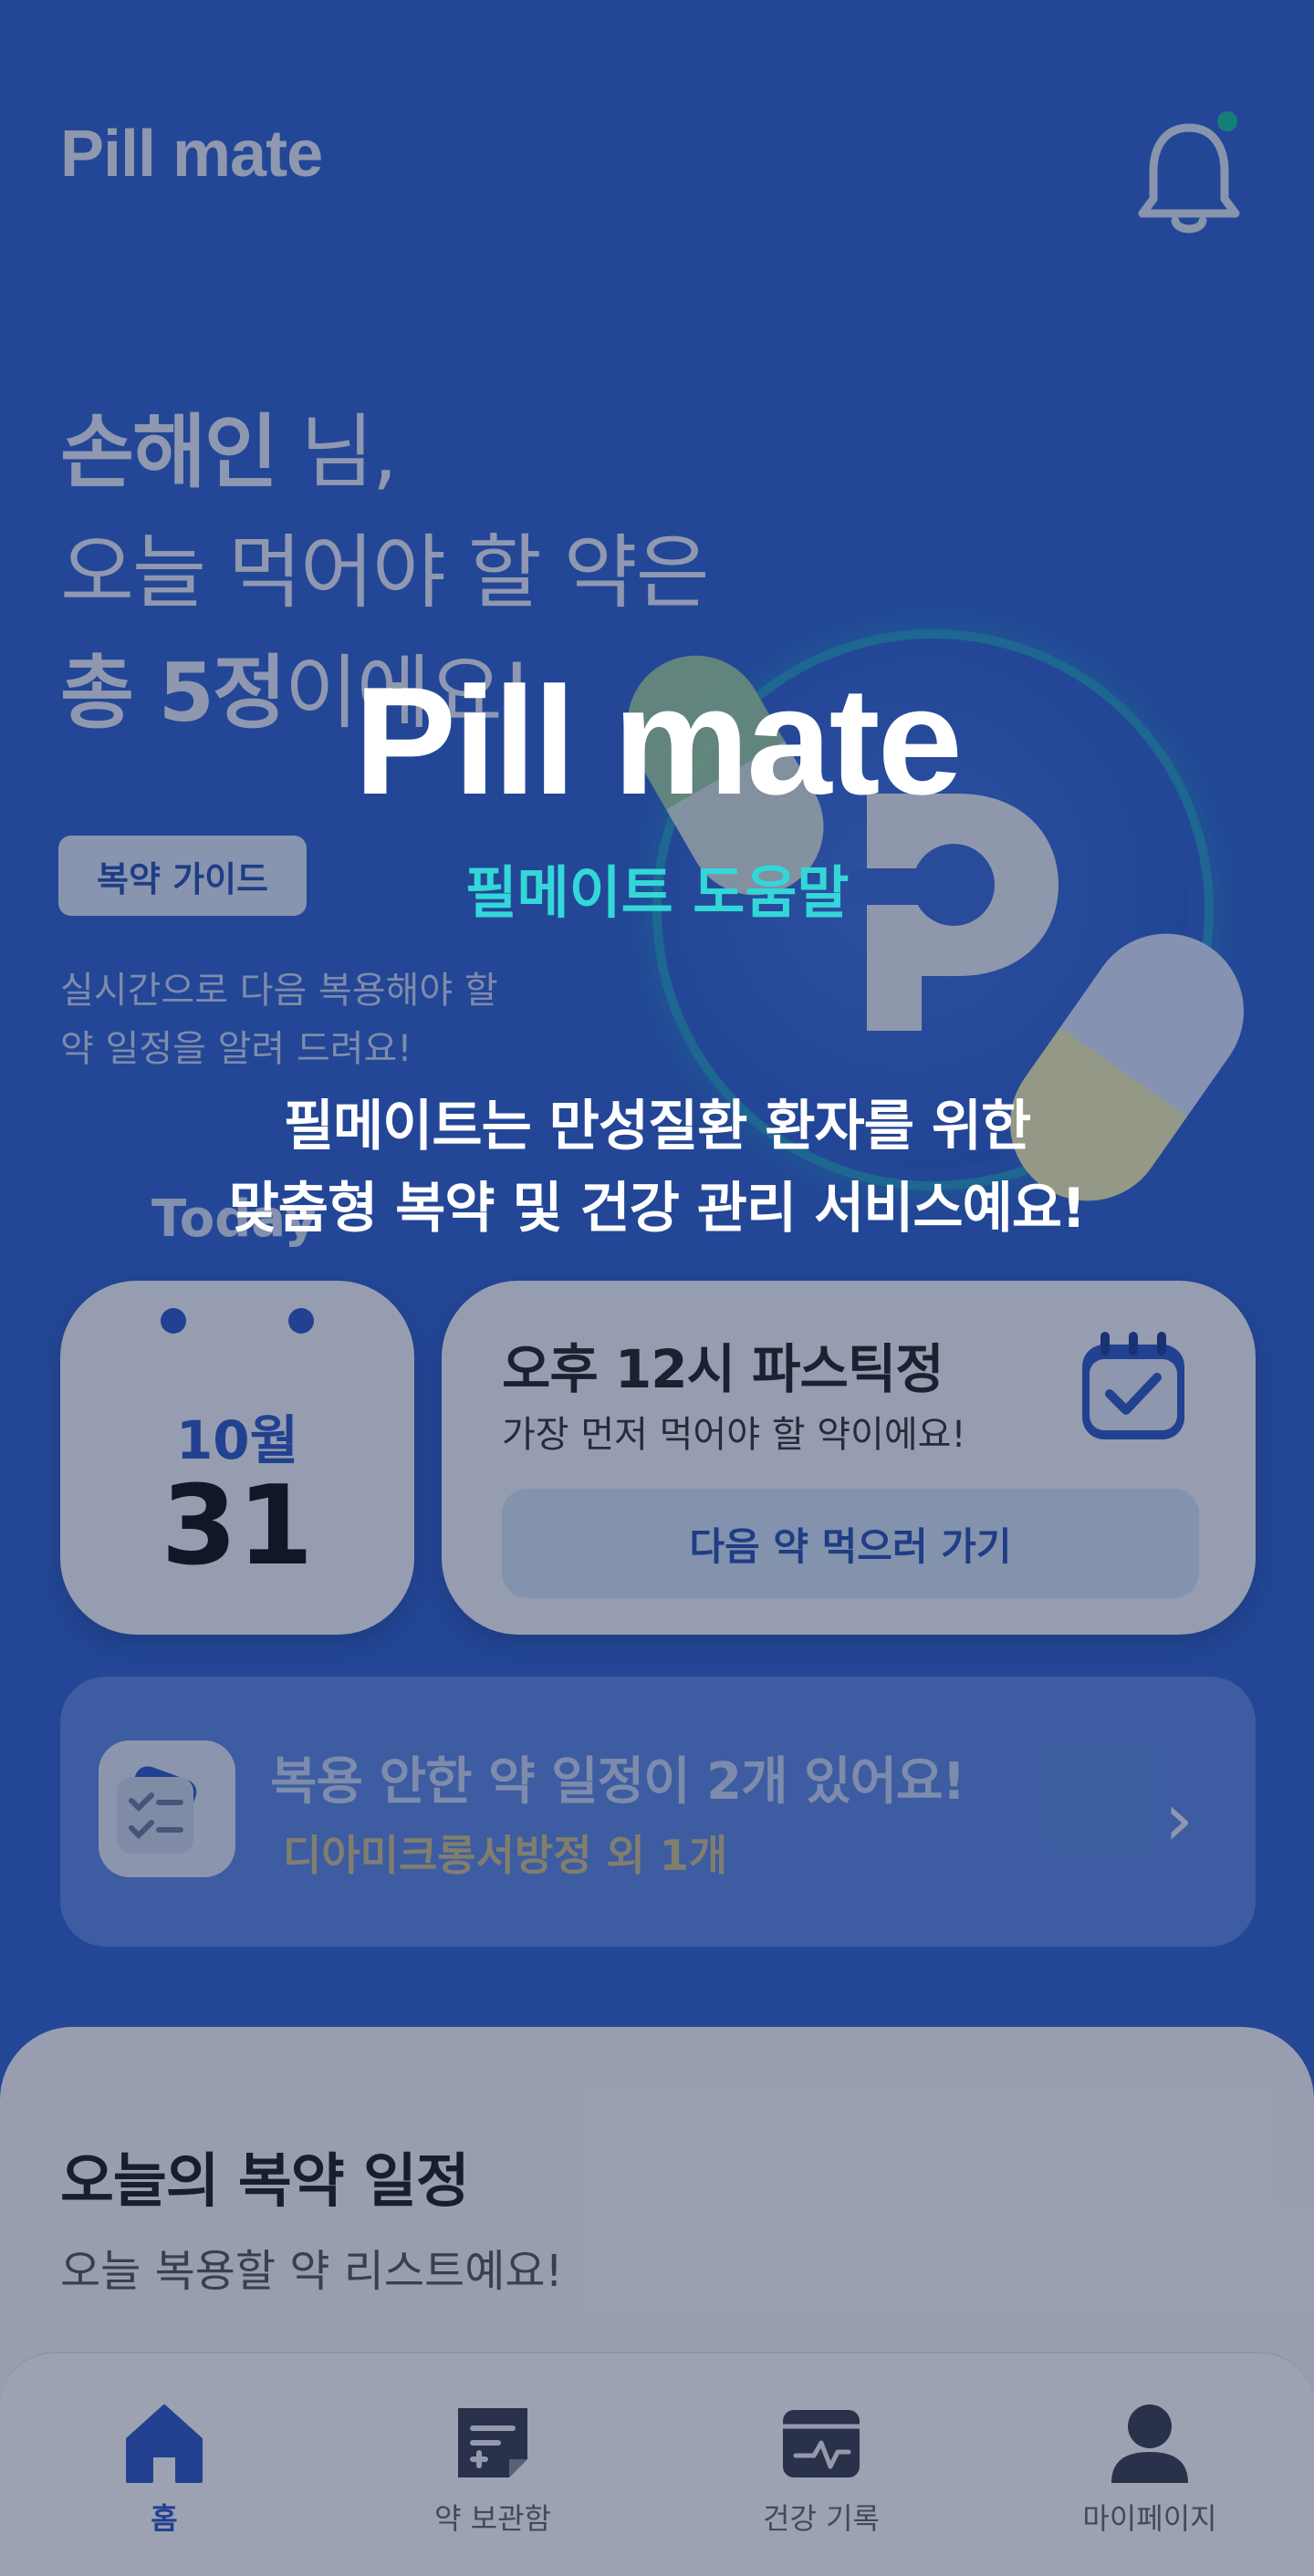  What do you see at coordinates (657, 1209) in the screenshot?
I see `overlay-description-line2: 맞춤형 복약 및 건강 관리 서비스예요!` at bounding box center [657, 1209].